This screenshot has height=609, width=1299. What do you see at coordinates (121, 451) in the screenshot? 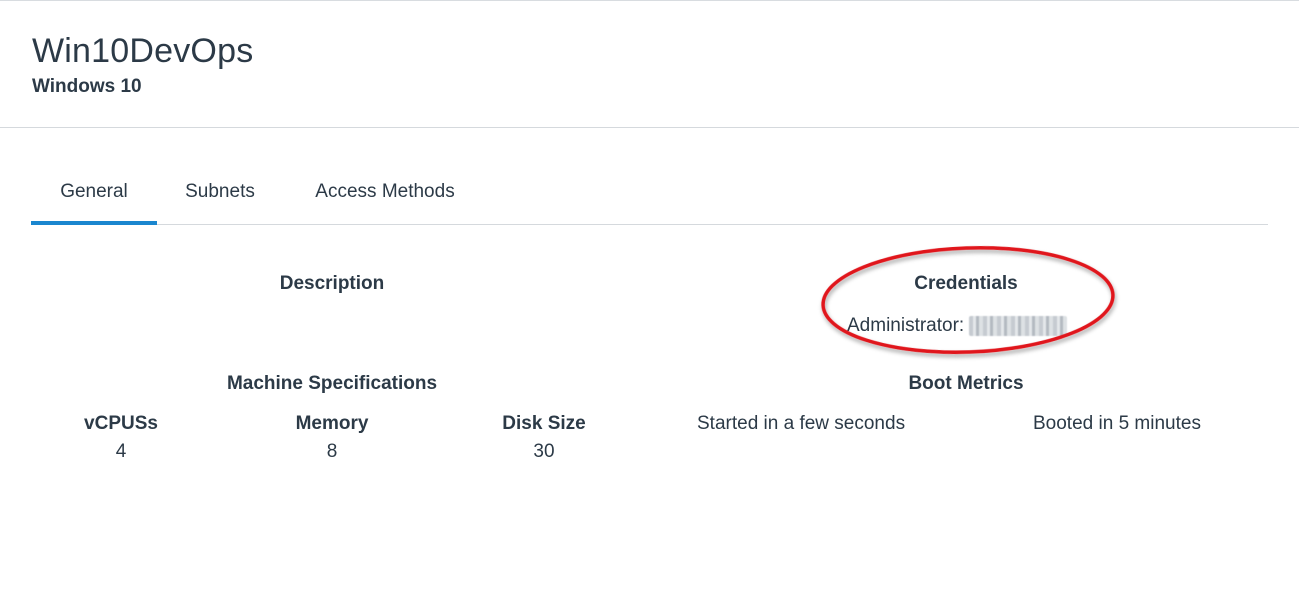
I see `spec-vcpus-value: 4` at bounding box center [121, 451].